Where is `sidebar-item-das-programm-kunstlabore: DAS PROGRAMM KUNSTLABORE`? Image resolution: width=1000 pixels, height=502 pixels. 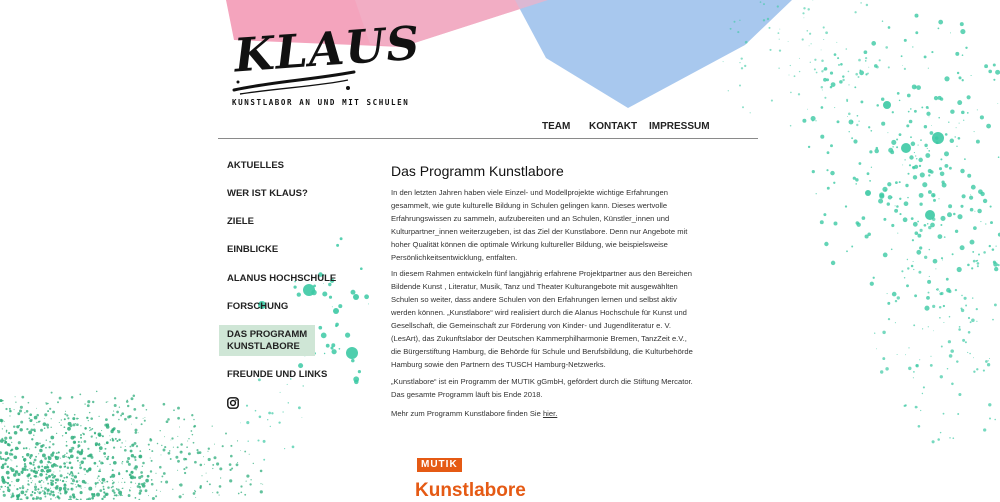 sidebar-item-das-programm-kunstlabore: DAS PROGRAMM KUNSTLABORE is located at coordinates (267, 341).